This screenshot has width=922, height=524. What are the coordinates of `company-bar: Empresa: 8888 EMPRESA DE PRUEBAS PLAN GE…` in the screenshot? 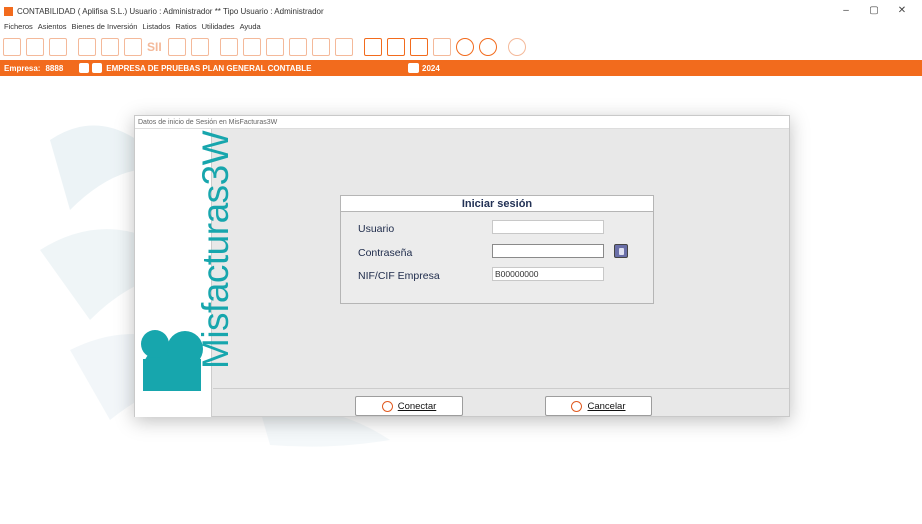 It's located at (461, 68).